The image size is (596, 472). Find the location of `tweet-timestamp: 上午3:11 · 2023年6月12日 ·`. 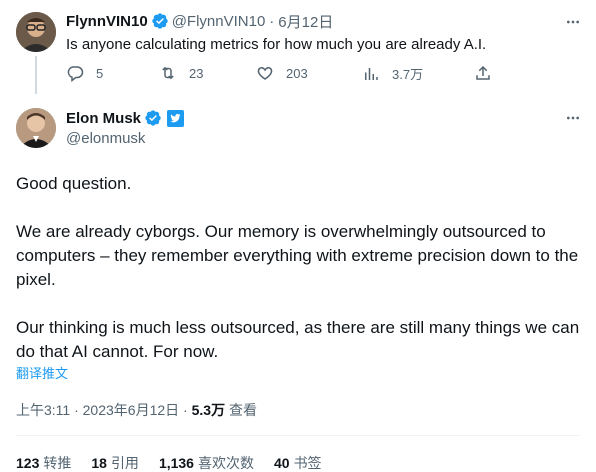

tweet-timestamp: 上午3:11 · 2023年6月12日 · is located at coordinates (104, 410).